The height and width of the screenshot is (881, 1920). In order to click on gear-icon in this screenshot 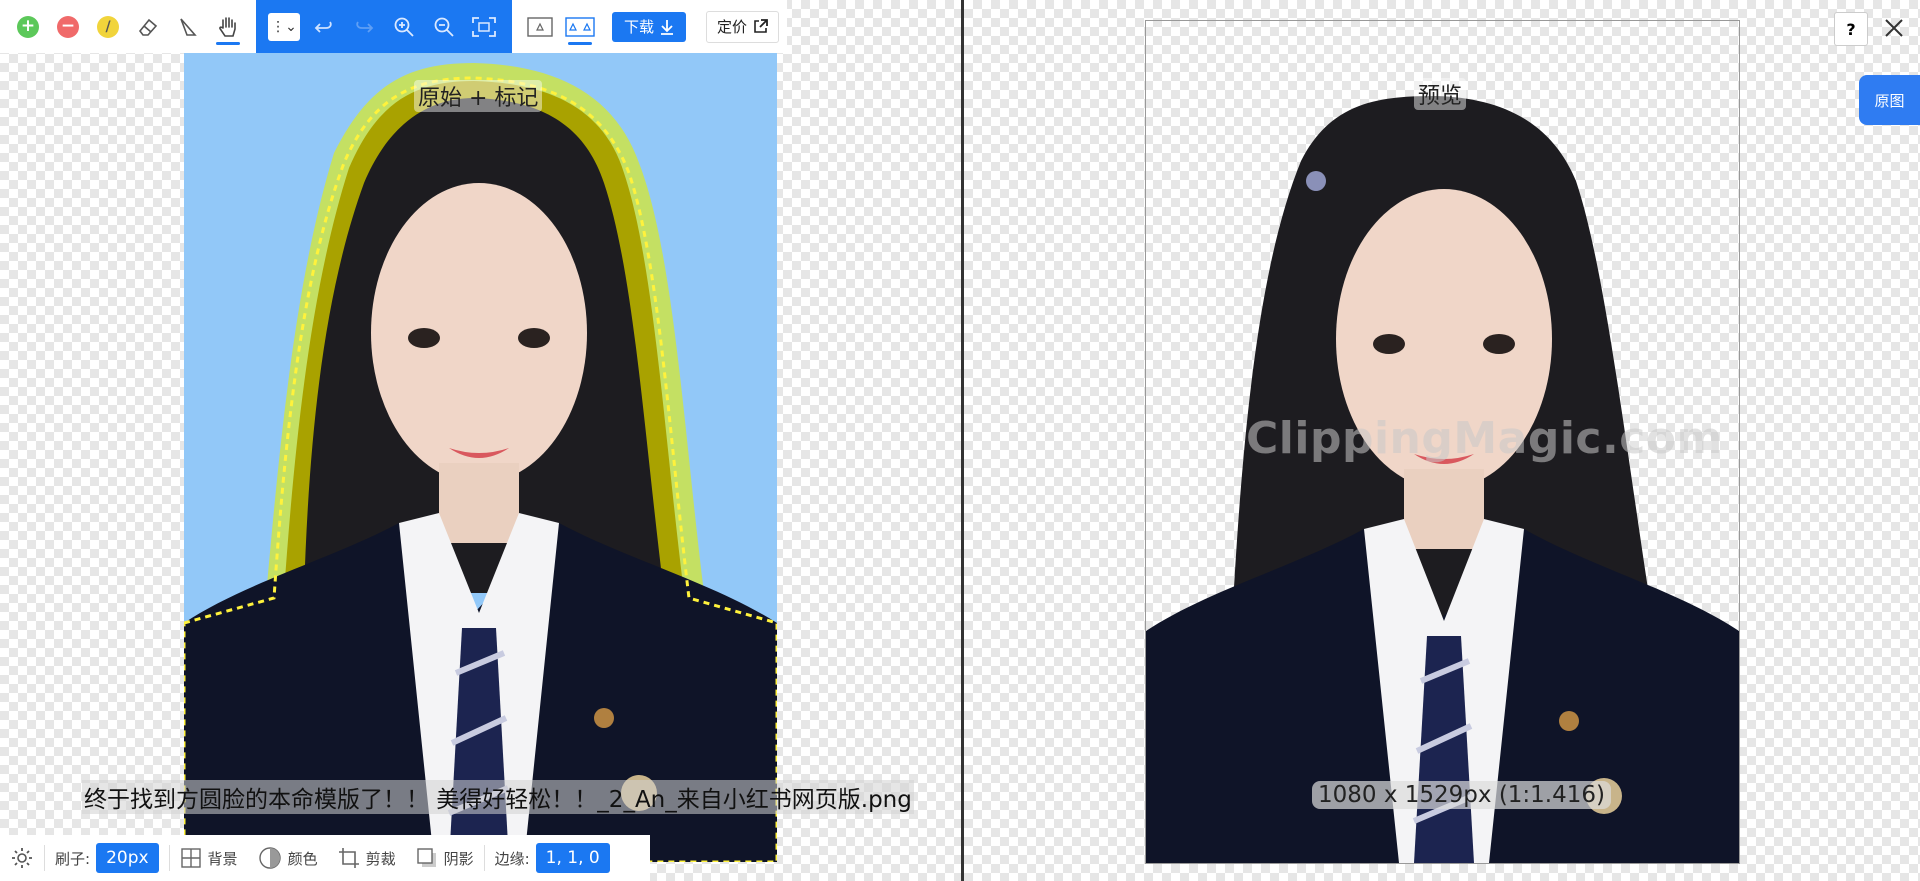, I will do `click(22, 858)`.